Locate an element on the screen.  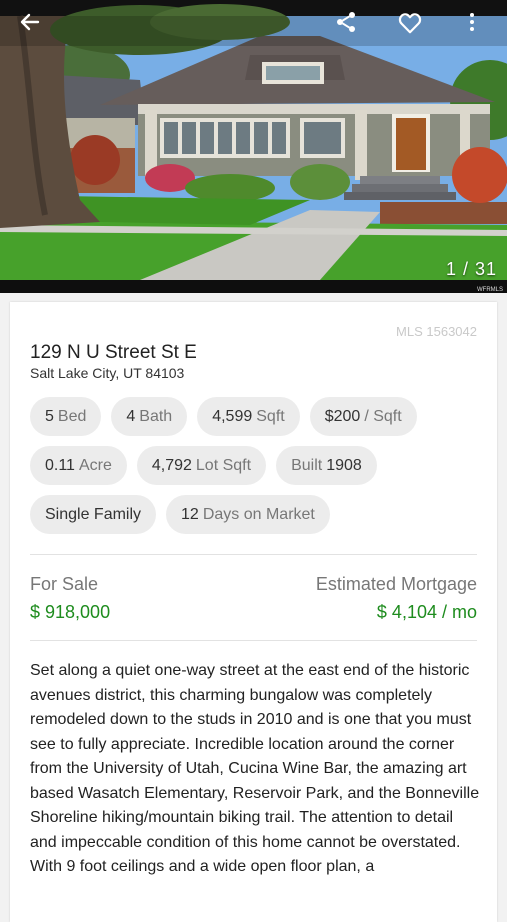
baths-value: 4 is located at coordinates (131, 416).